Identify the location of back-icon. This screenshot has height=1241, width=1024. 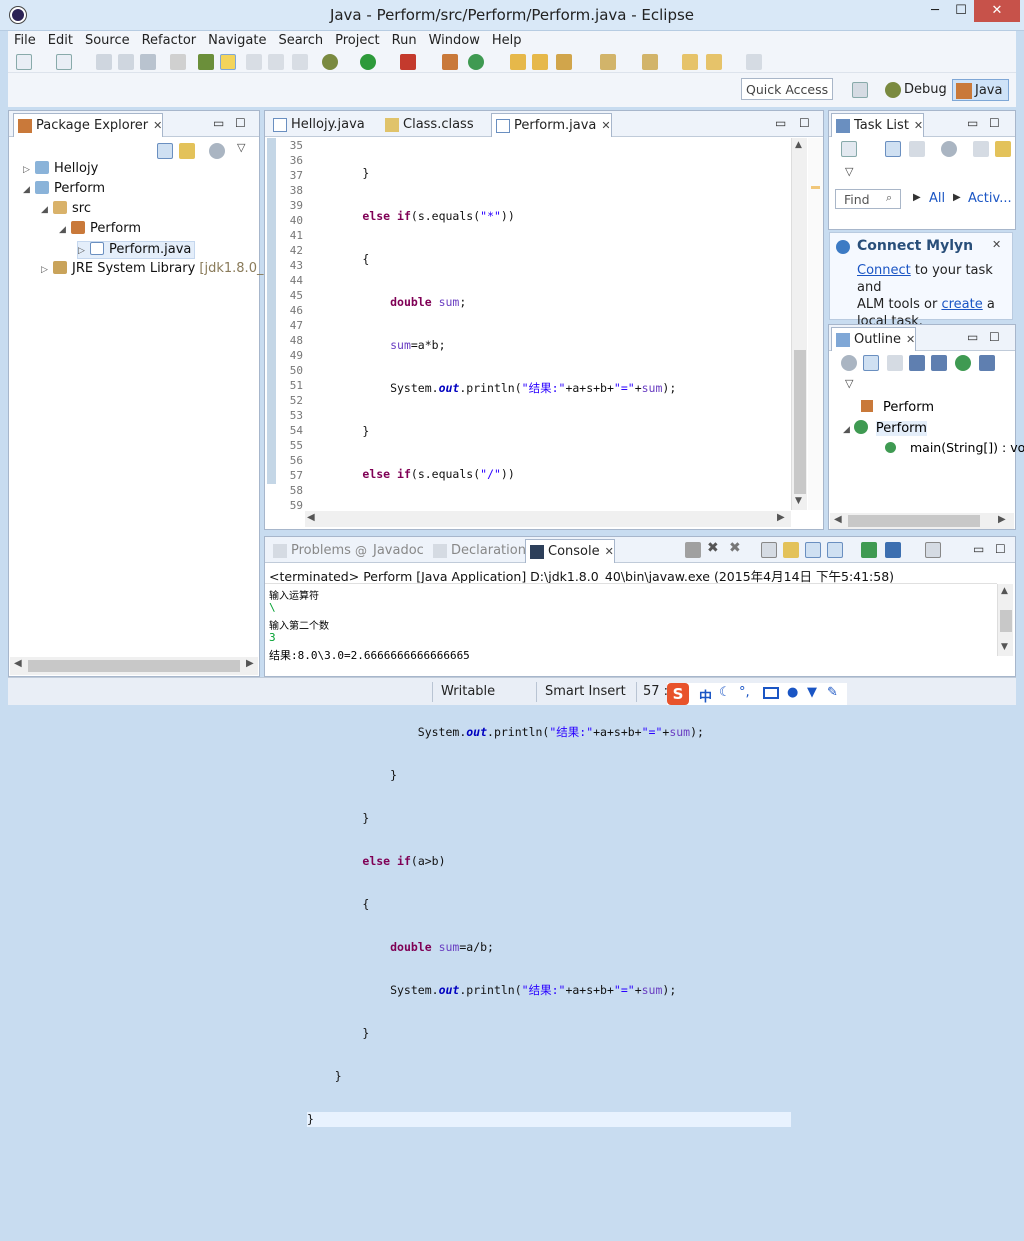
(714, 62).